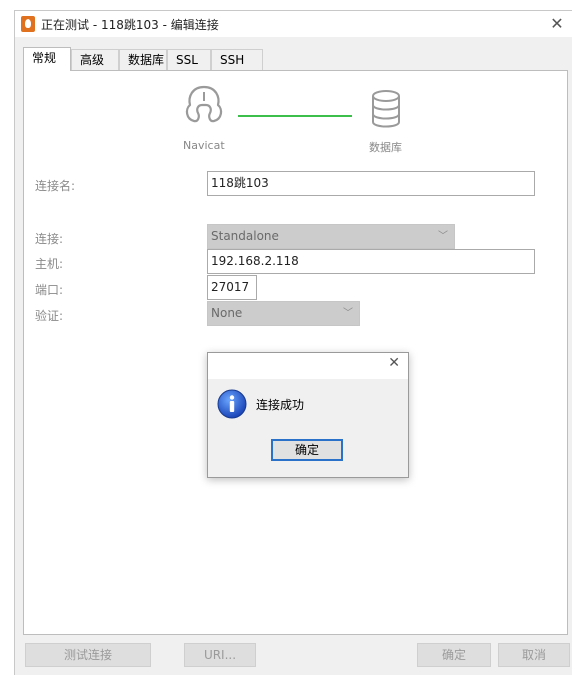  What do you see at coordinates (95, 59) in the screenshot?
I see `tab-advanced: 高级` at bounding box center [95, 59].